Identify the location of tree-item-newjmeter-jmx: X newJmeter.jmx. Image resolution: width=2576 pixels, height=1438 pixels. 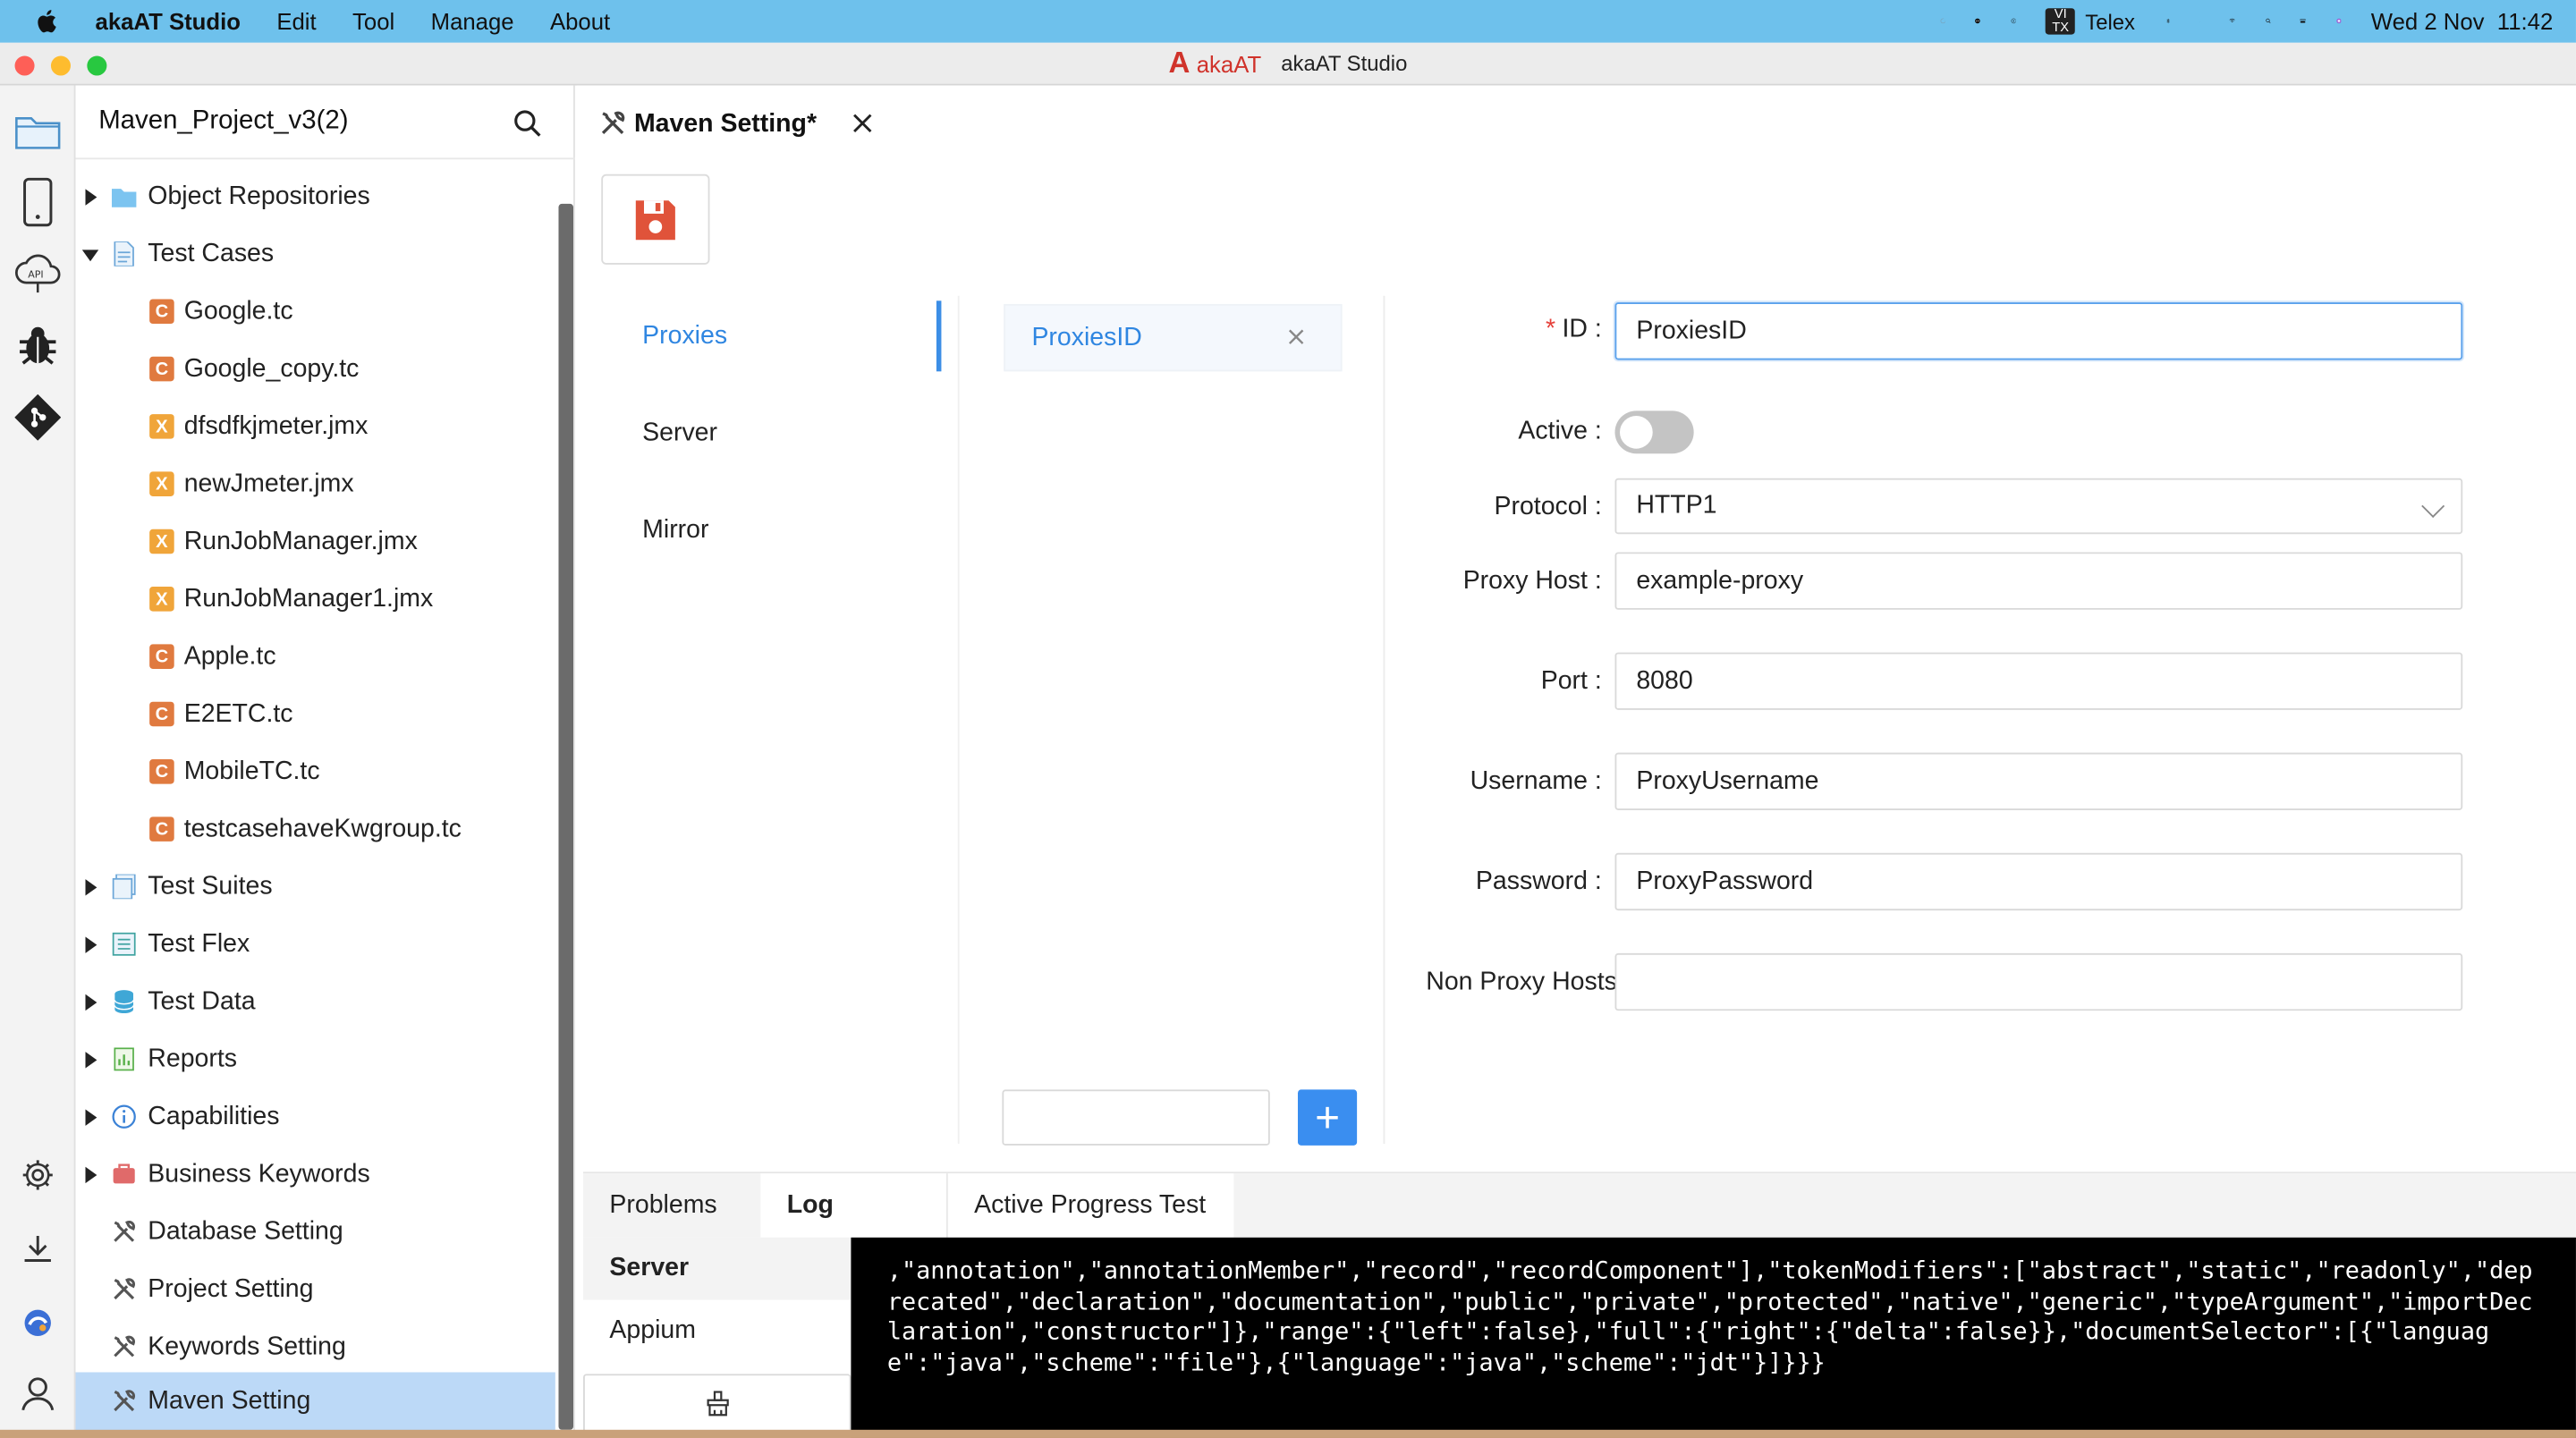
(315, 484).